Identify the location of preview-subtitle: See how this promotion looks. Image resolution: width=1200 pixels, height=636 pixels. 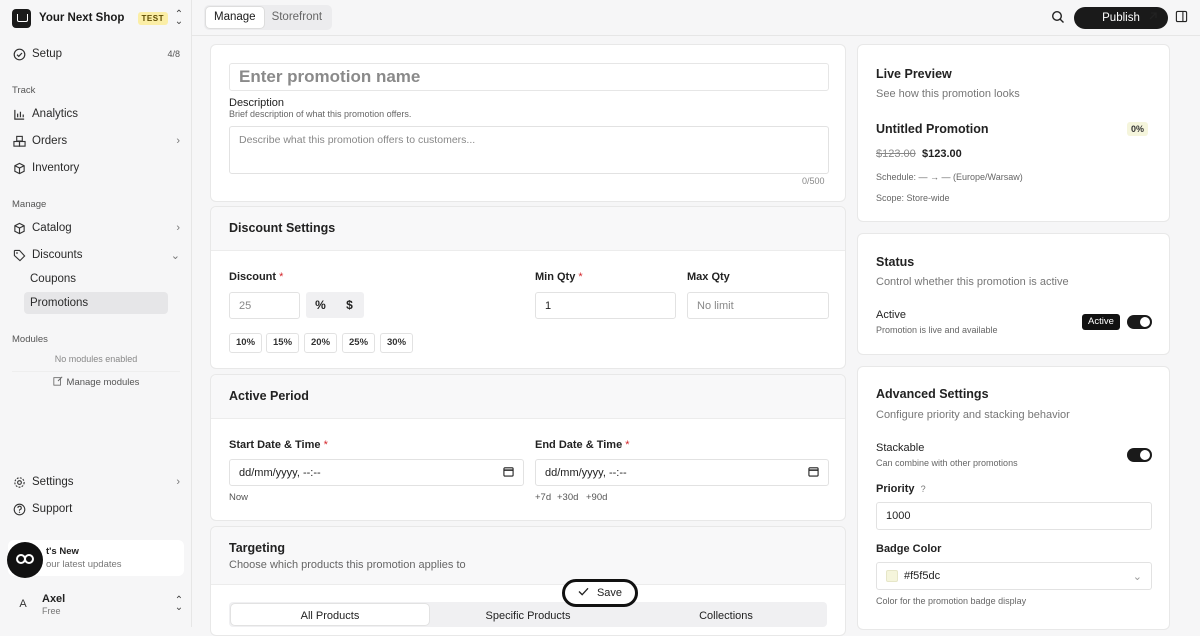
(948, 94).